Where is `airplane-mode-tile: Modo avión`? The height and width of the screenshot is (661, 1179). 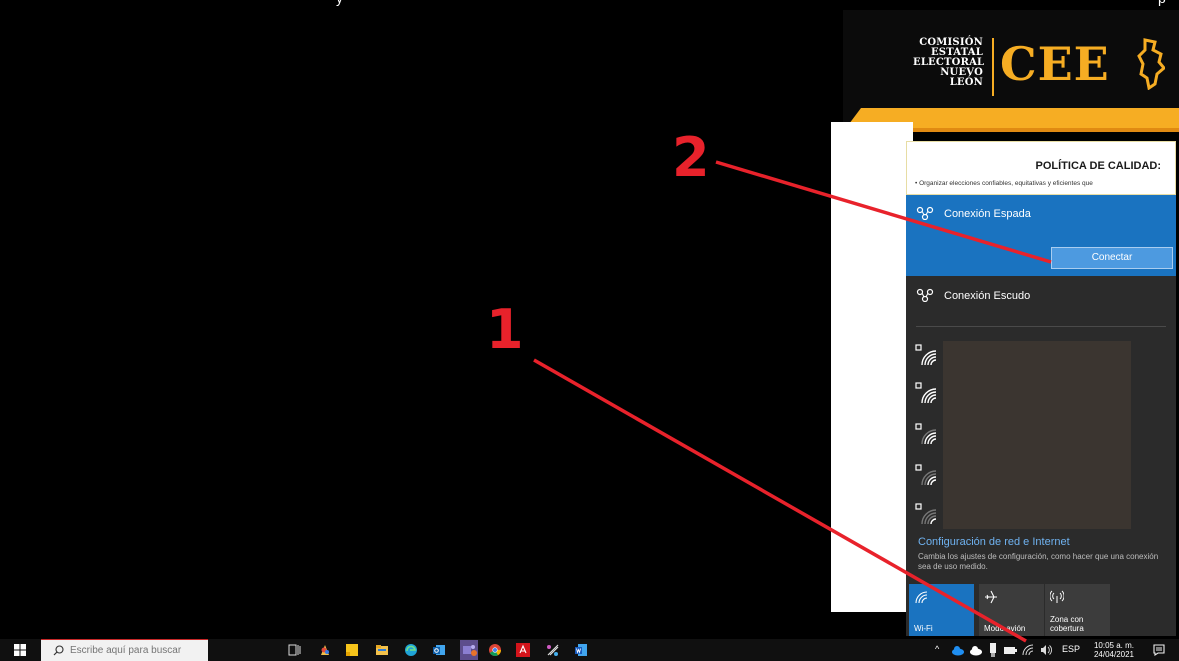
airplane-mode-tile: Modo avión is located at coordinates (1011, 610).